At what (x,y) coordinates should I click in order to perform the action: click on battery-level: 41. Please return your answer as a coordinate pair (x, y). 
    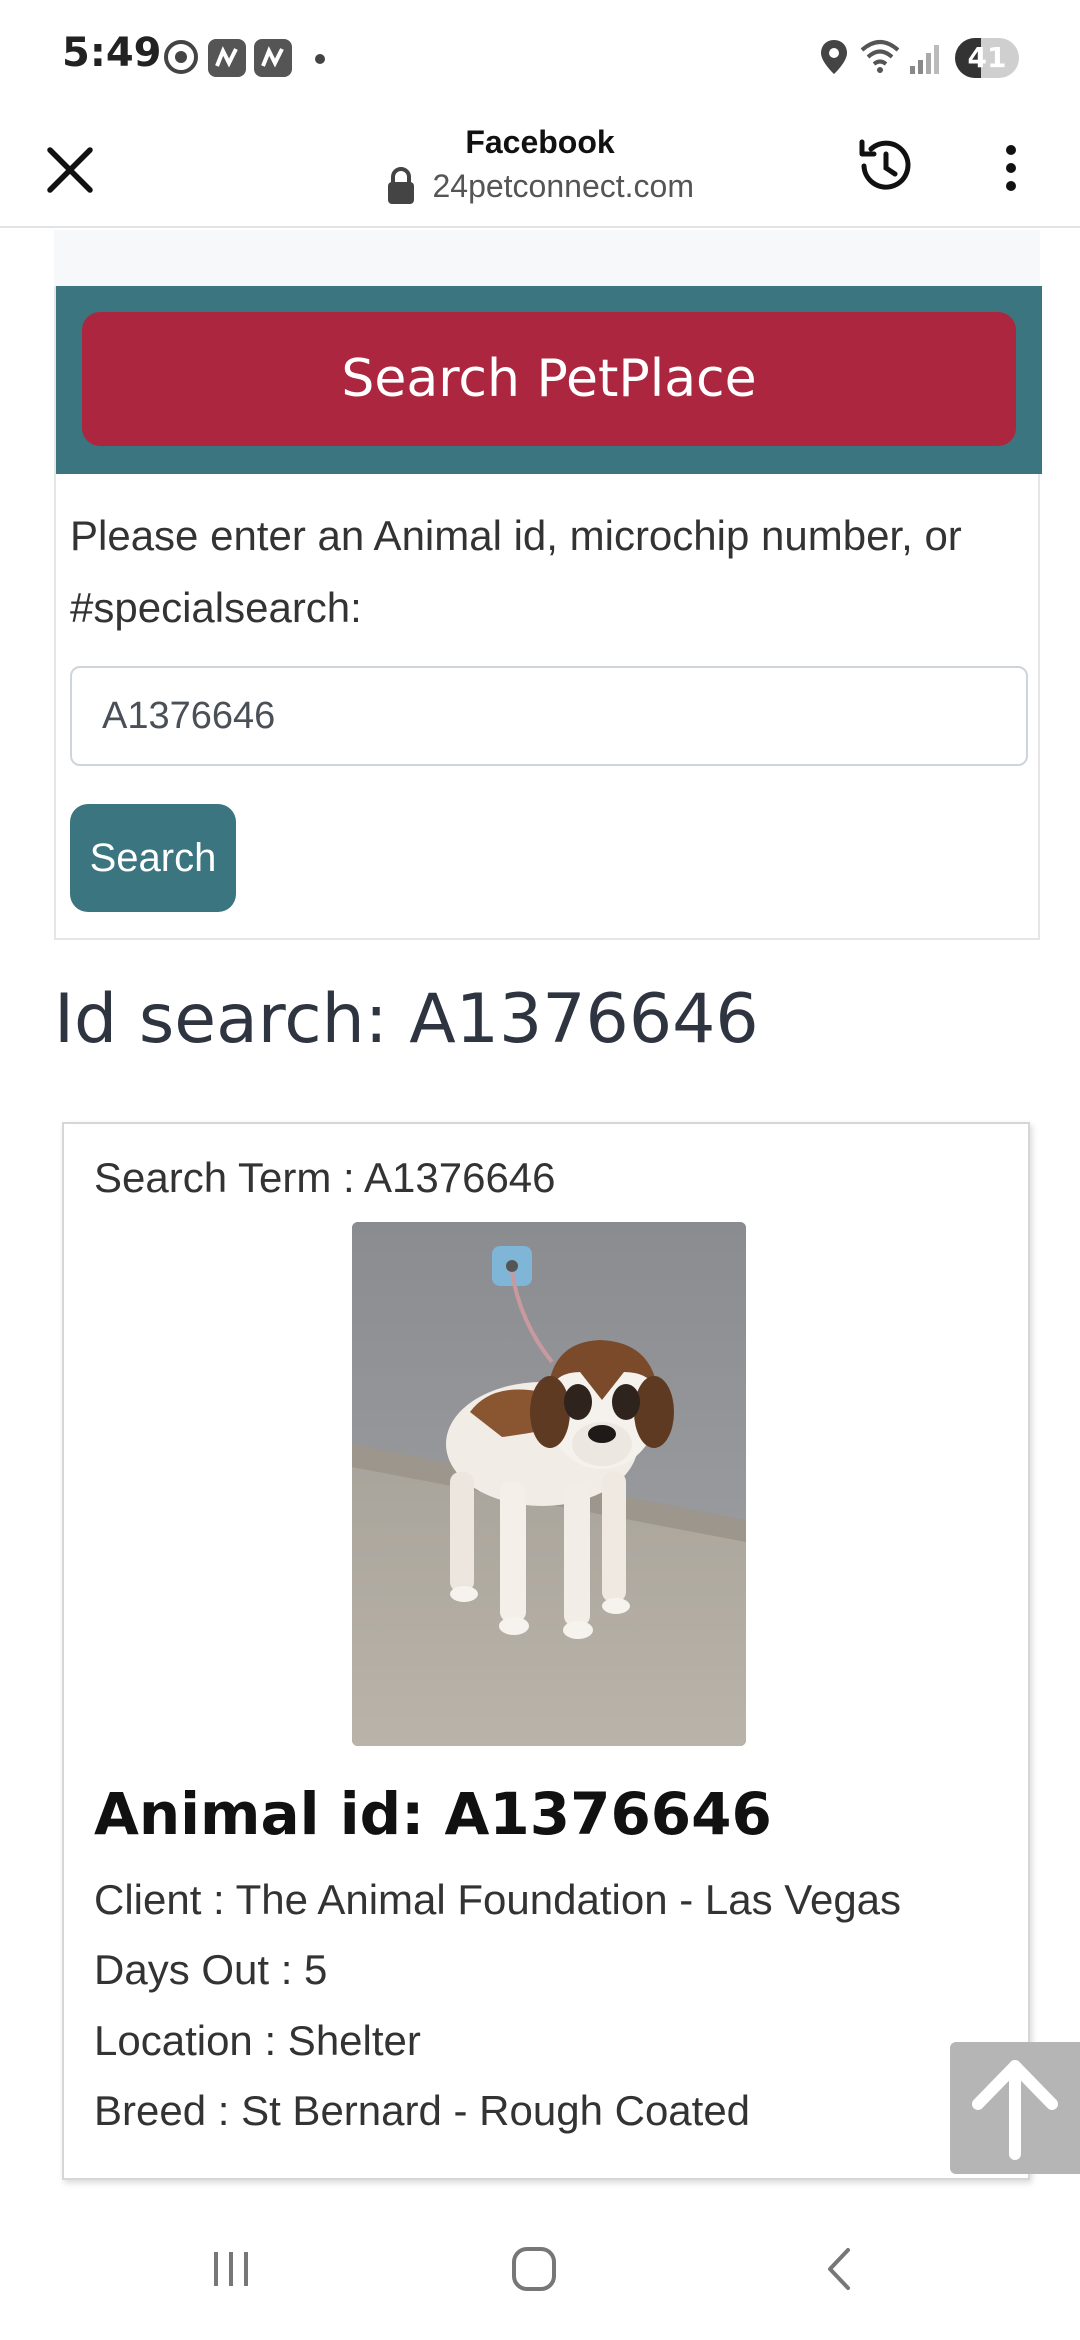
    Looking at the image, I should click on (987, 57).